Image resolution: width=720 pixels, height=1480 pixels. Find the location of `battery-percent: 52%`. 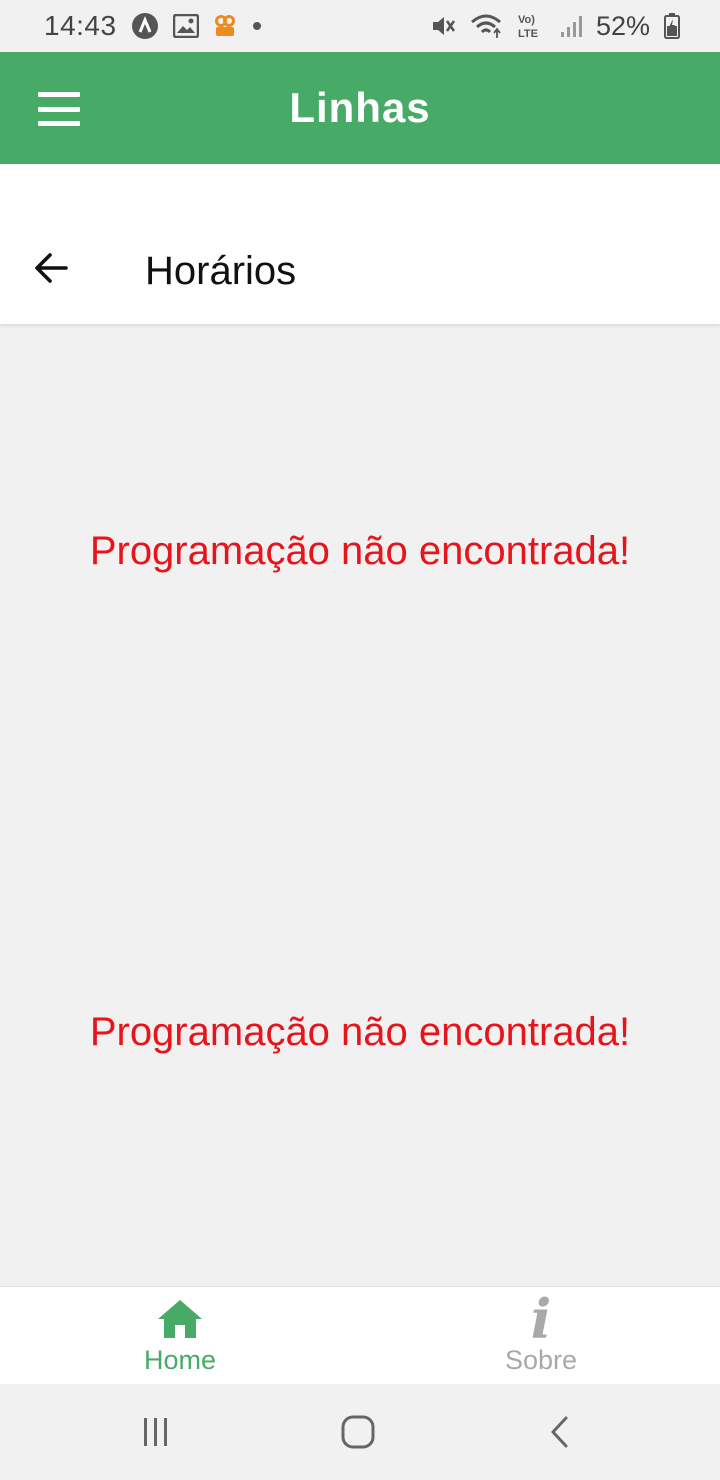

battery-percent: 52% is located at coordinates (622, 25).